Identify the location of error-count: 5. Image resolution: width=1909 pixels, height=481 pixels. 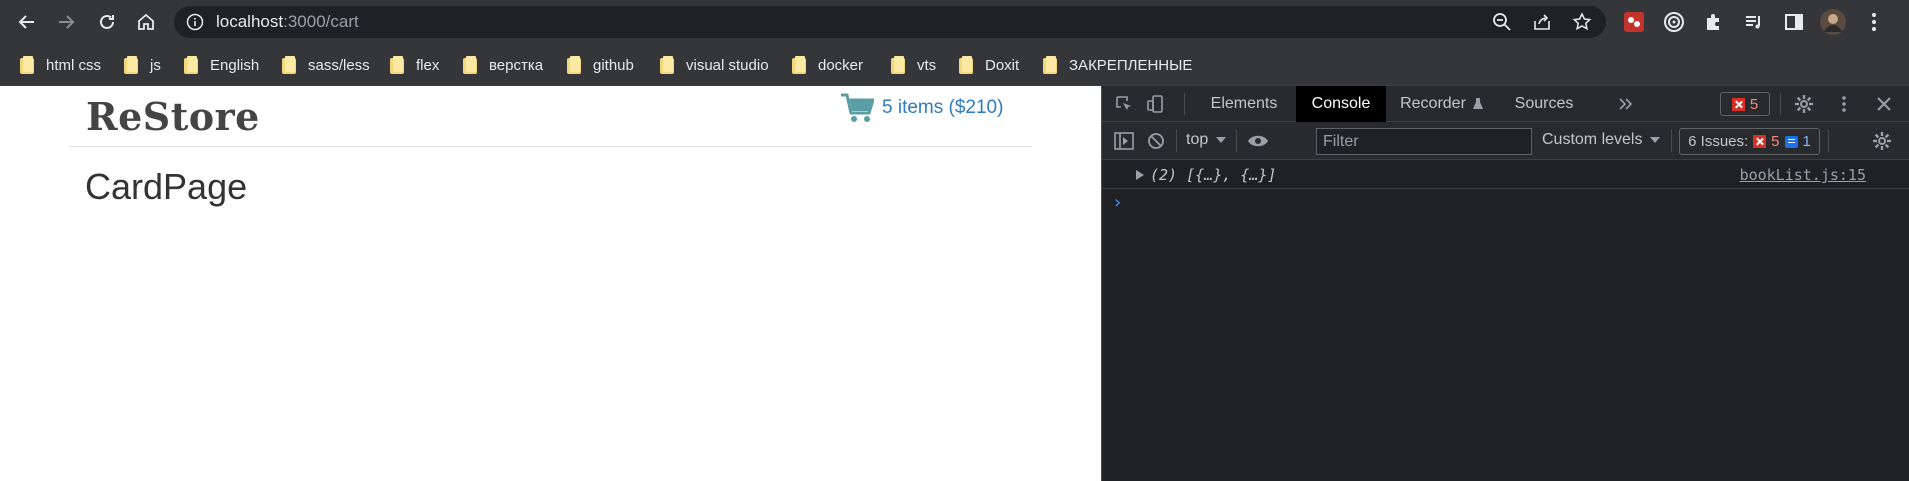
(1754, 104).